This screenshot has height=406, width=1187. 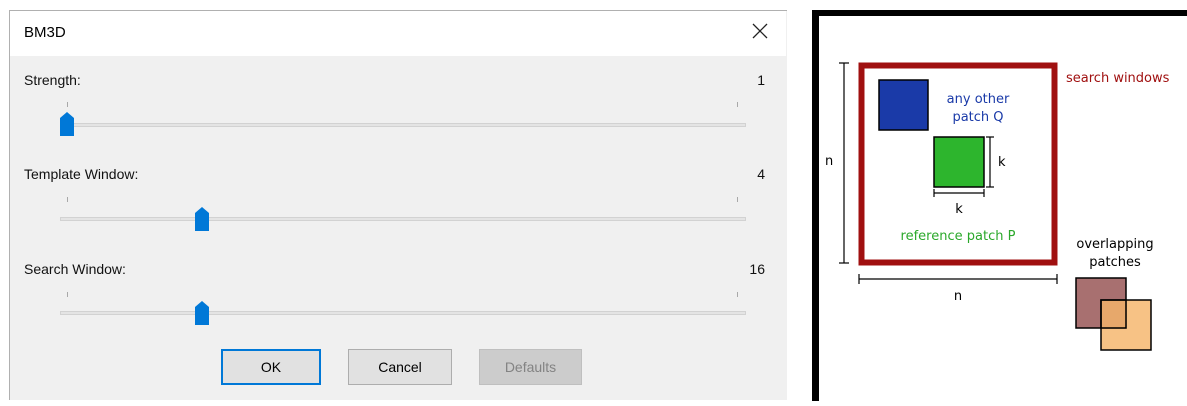 What do you see at coordinates (75, 269) in the screenshot?
I see `search-window-label: Search Window:` at bounding box center [75, 269].